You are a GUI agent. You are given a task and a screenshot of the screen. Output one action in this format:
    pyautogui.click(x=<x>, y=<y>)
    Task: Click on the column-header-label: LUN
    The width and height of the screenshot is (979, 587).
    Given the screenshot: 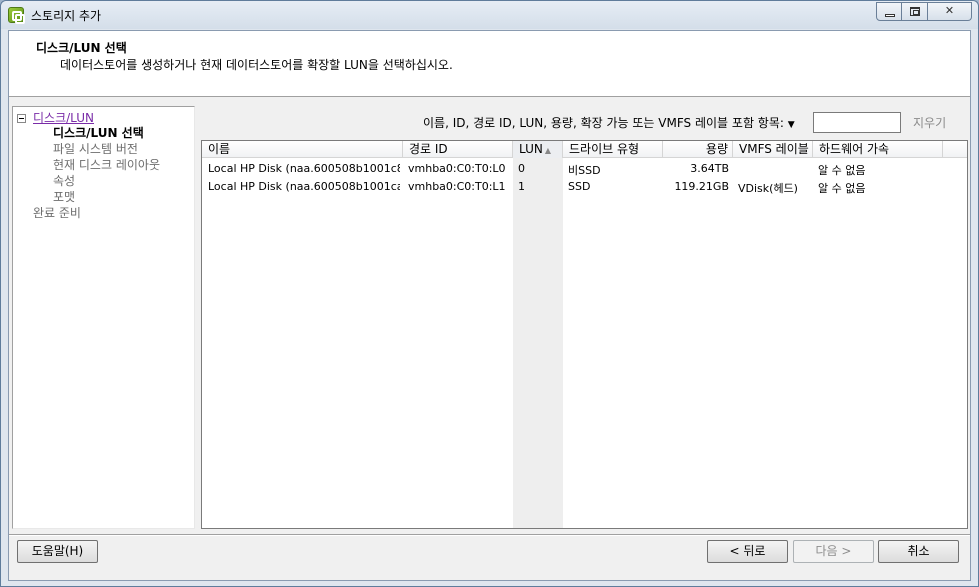 What is the action you would take?
    pyautogui.click(x=531, y=149)
    